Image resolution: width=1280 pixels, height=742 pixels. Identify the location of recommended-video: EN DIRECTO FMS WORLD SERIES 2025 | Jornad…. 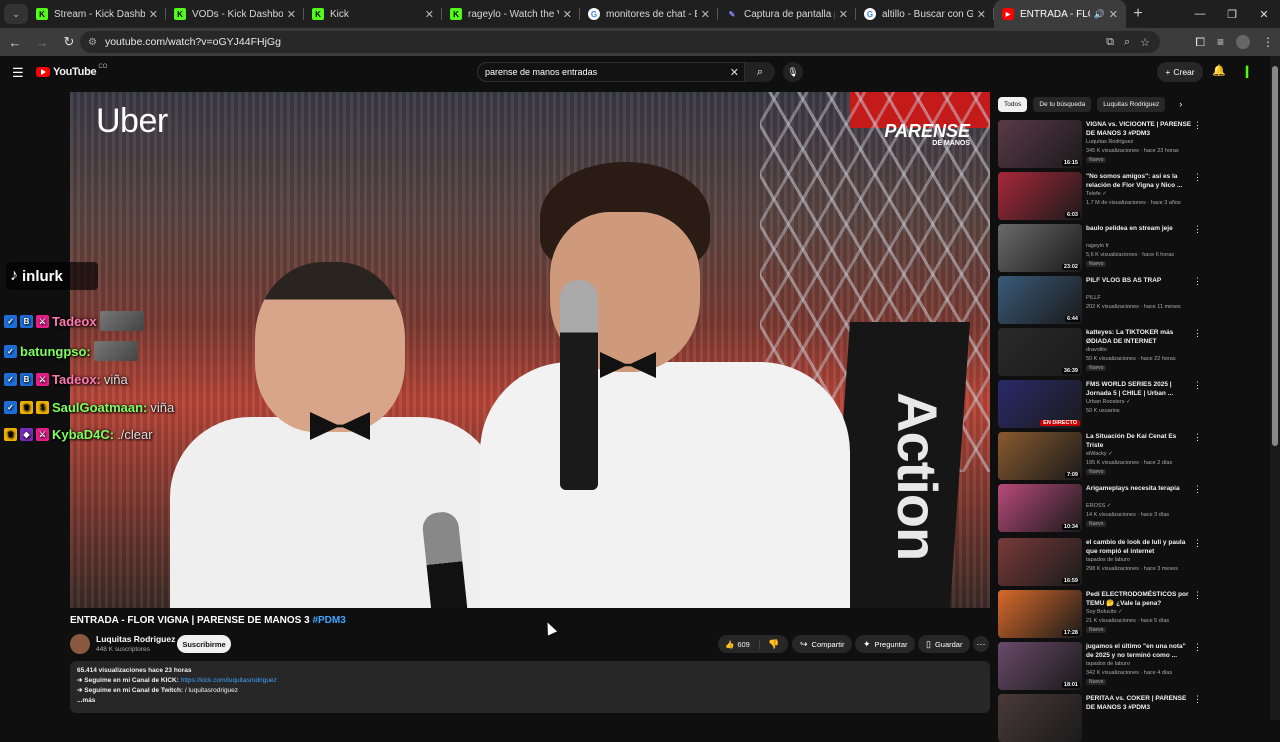
(1104, 404).